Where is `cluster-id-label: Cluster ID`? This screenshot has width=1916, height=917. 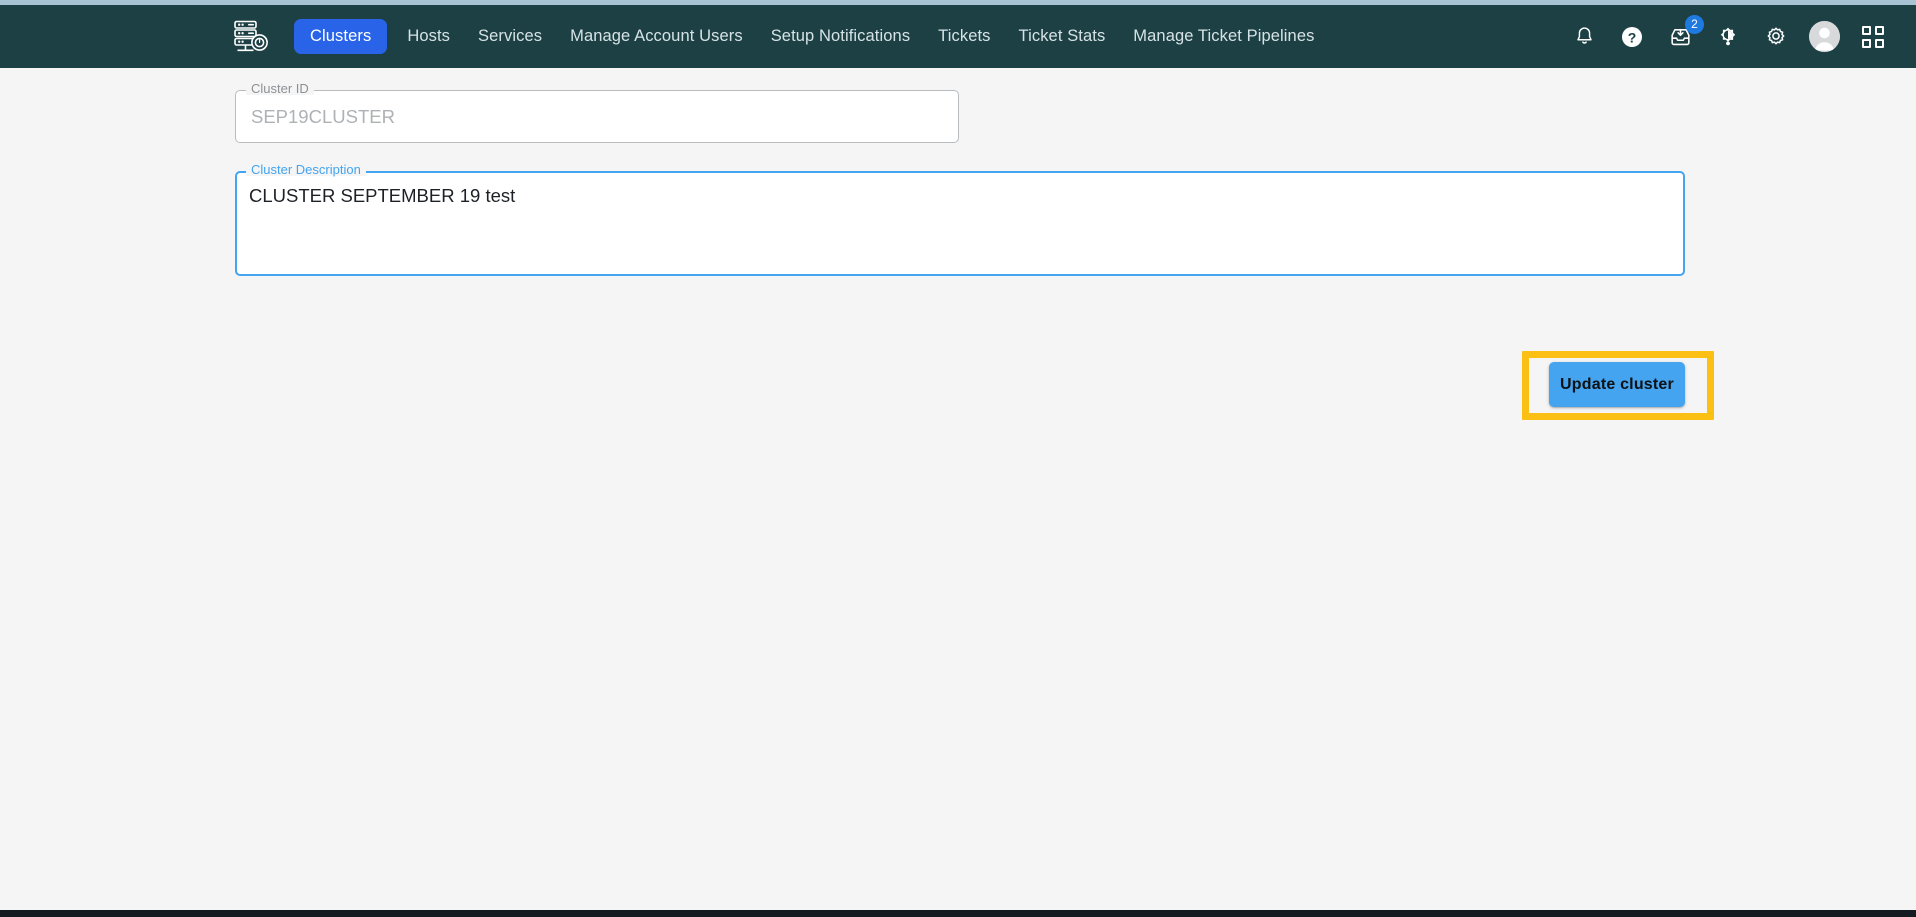 cluster-id-label: Cluster ID is located at coordinates (280, 88).